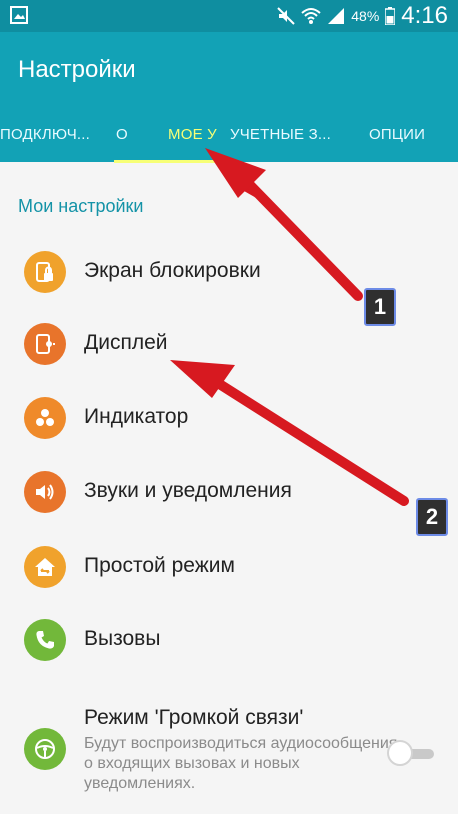 The width and height of the screenshot is (458, 814). I want to click on settings-item-label: Экран блокировки, so click(172, 270).